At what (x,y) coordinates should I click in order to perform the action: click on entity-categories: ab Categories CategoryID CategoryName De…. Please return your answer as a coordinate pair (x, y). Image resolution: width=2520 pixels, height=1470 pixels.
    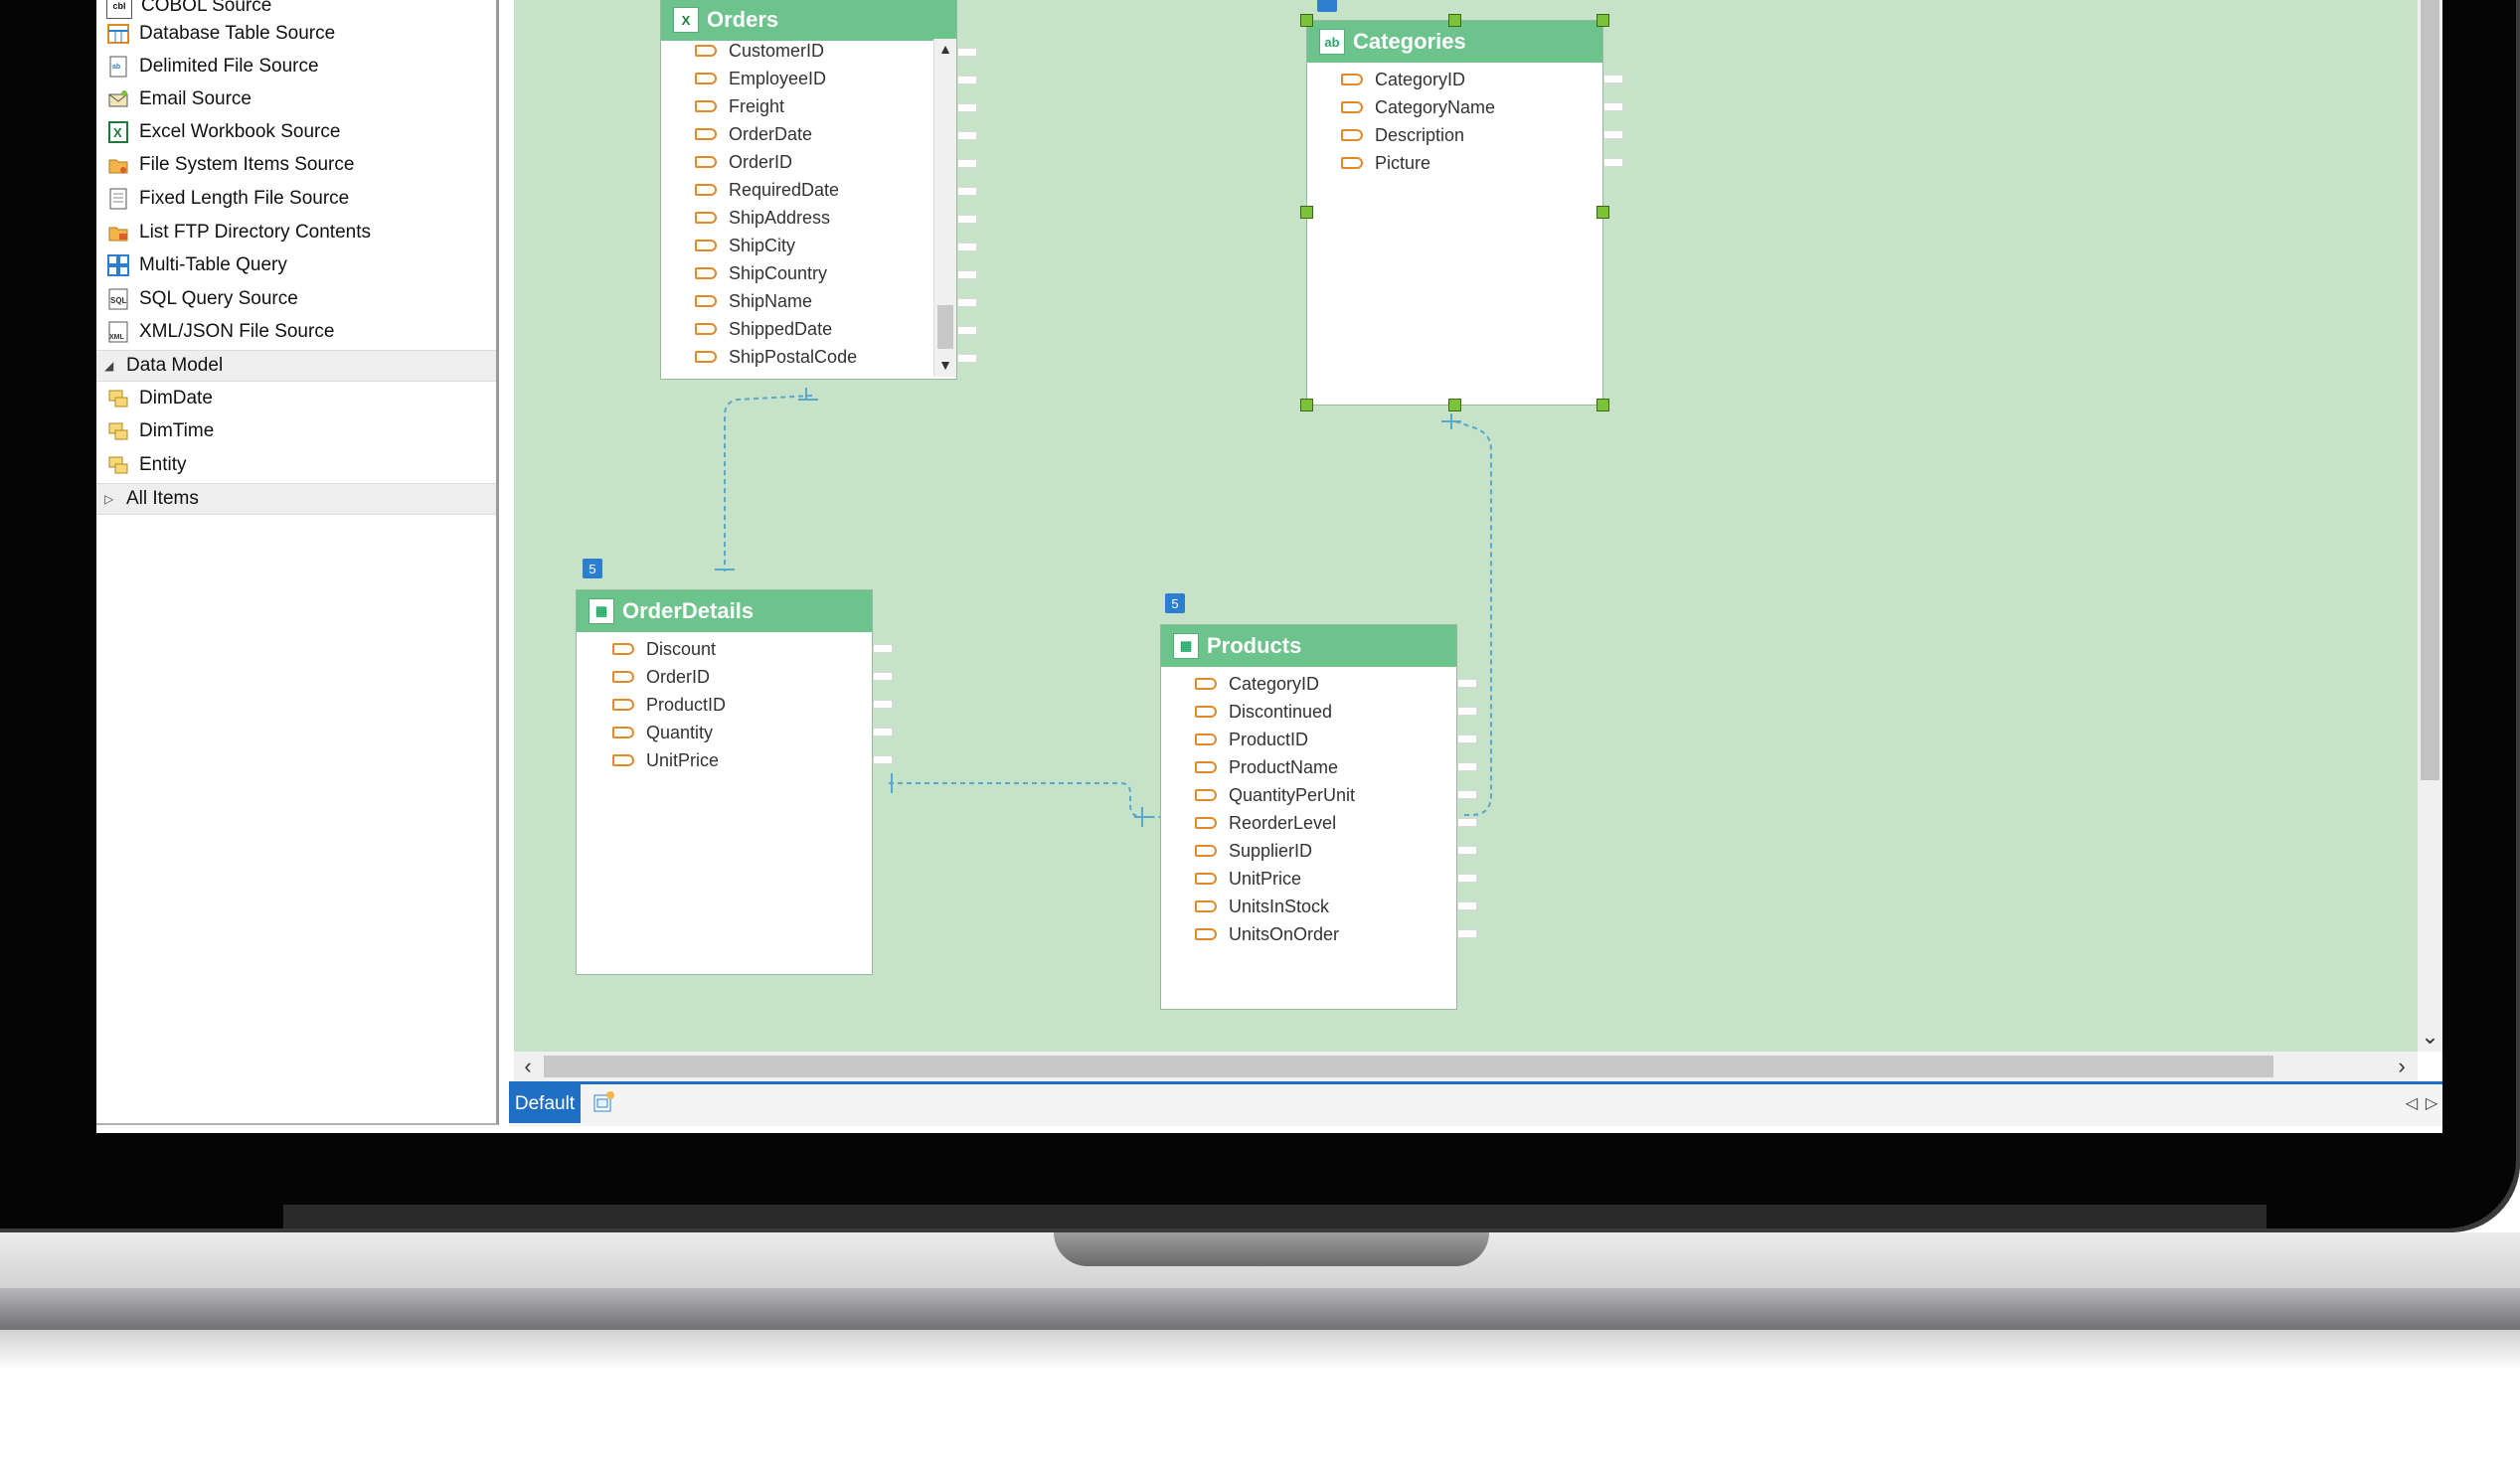
    Looking at the image, I should click on (1454, 213).